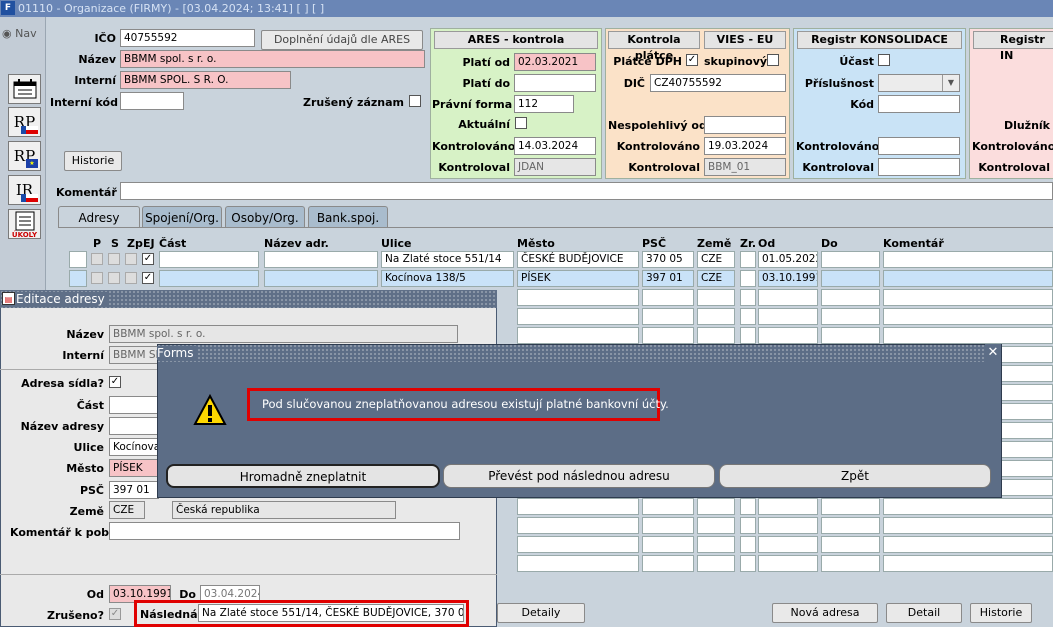 This screenshot has width=1053, height=627. I want to click on ed-psc-input: 397 01, so click(134, 490).